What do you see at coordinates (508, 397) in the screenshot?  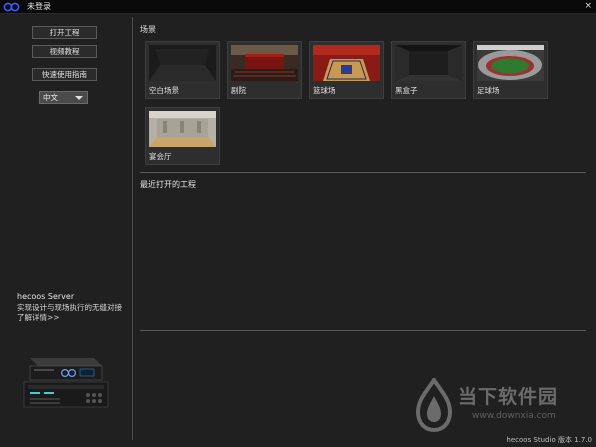 I see `watermark-text: 当下软件园` at bounding box center [508, 397].